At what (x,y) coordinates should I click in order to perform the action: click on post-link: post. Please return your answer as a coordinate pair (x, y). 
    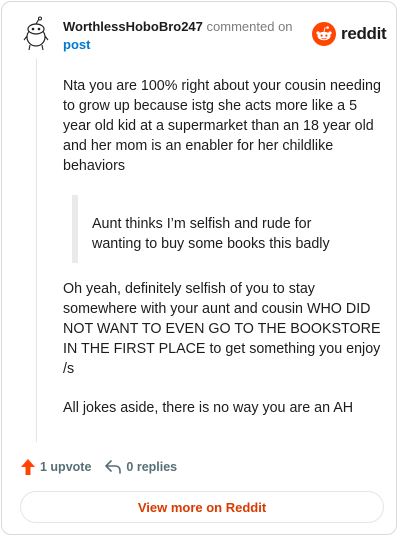
    Looking at the image, I should click on (183, 45).